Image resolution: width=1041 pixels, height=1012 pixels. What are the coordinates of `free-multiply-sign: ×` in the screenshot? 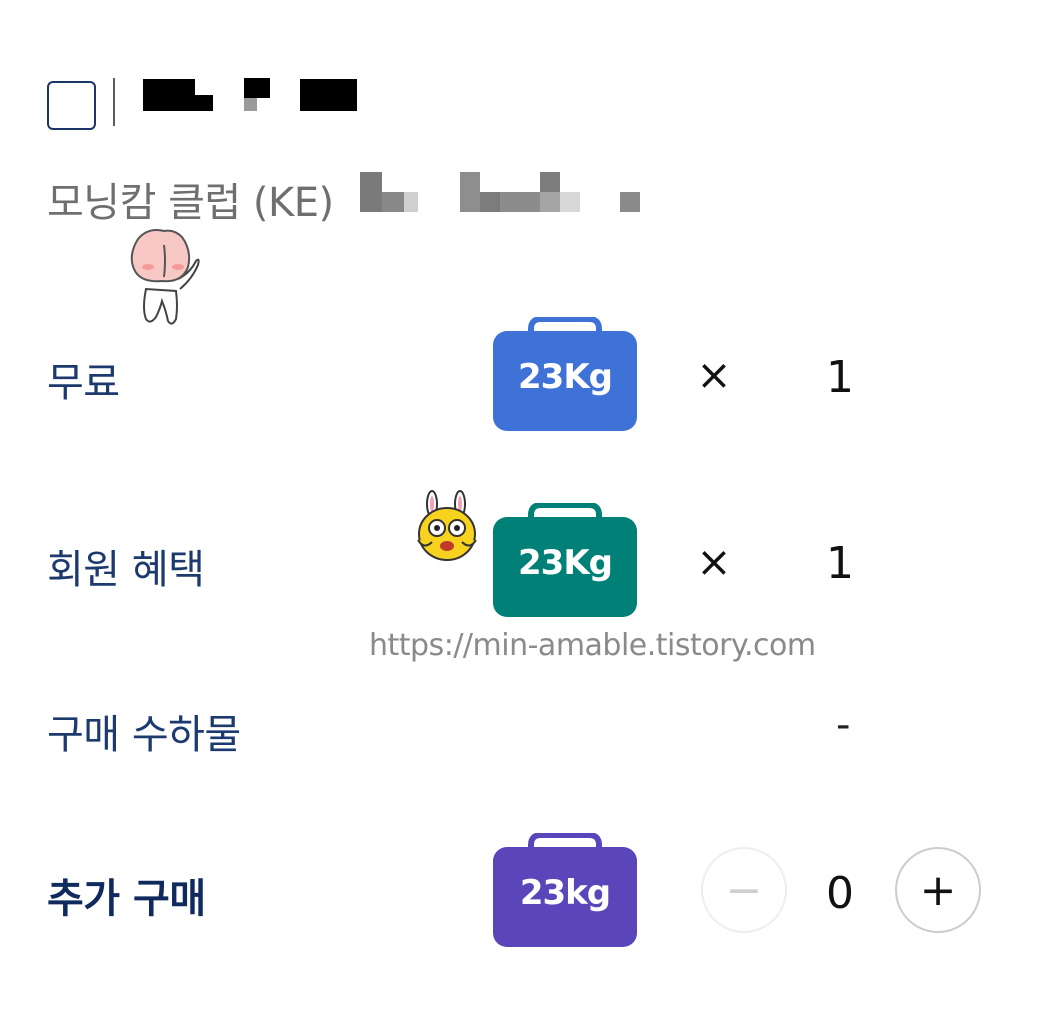 It's located at (714, 374).